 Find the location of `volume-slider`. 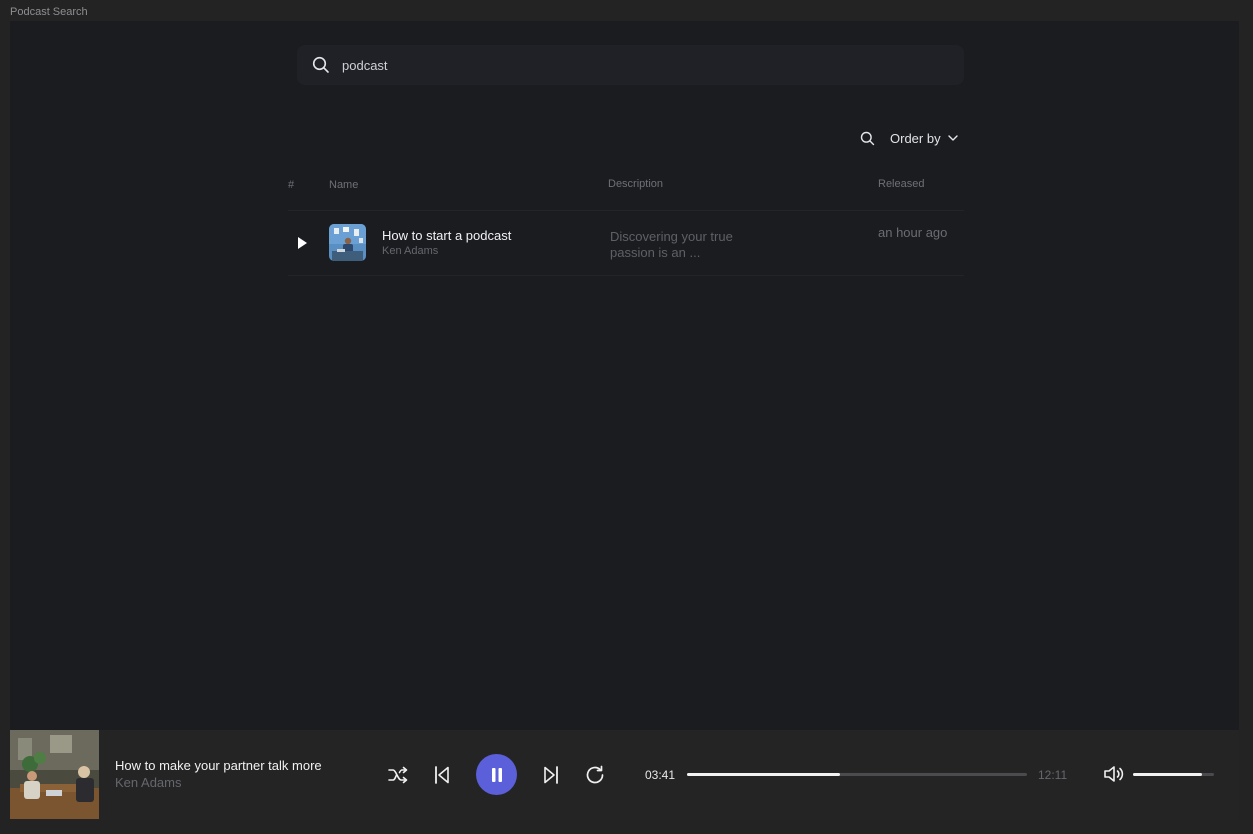

volume-slider is located at coordinates (1173, 774).